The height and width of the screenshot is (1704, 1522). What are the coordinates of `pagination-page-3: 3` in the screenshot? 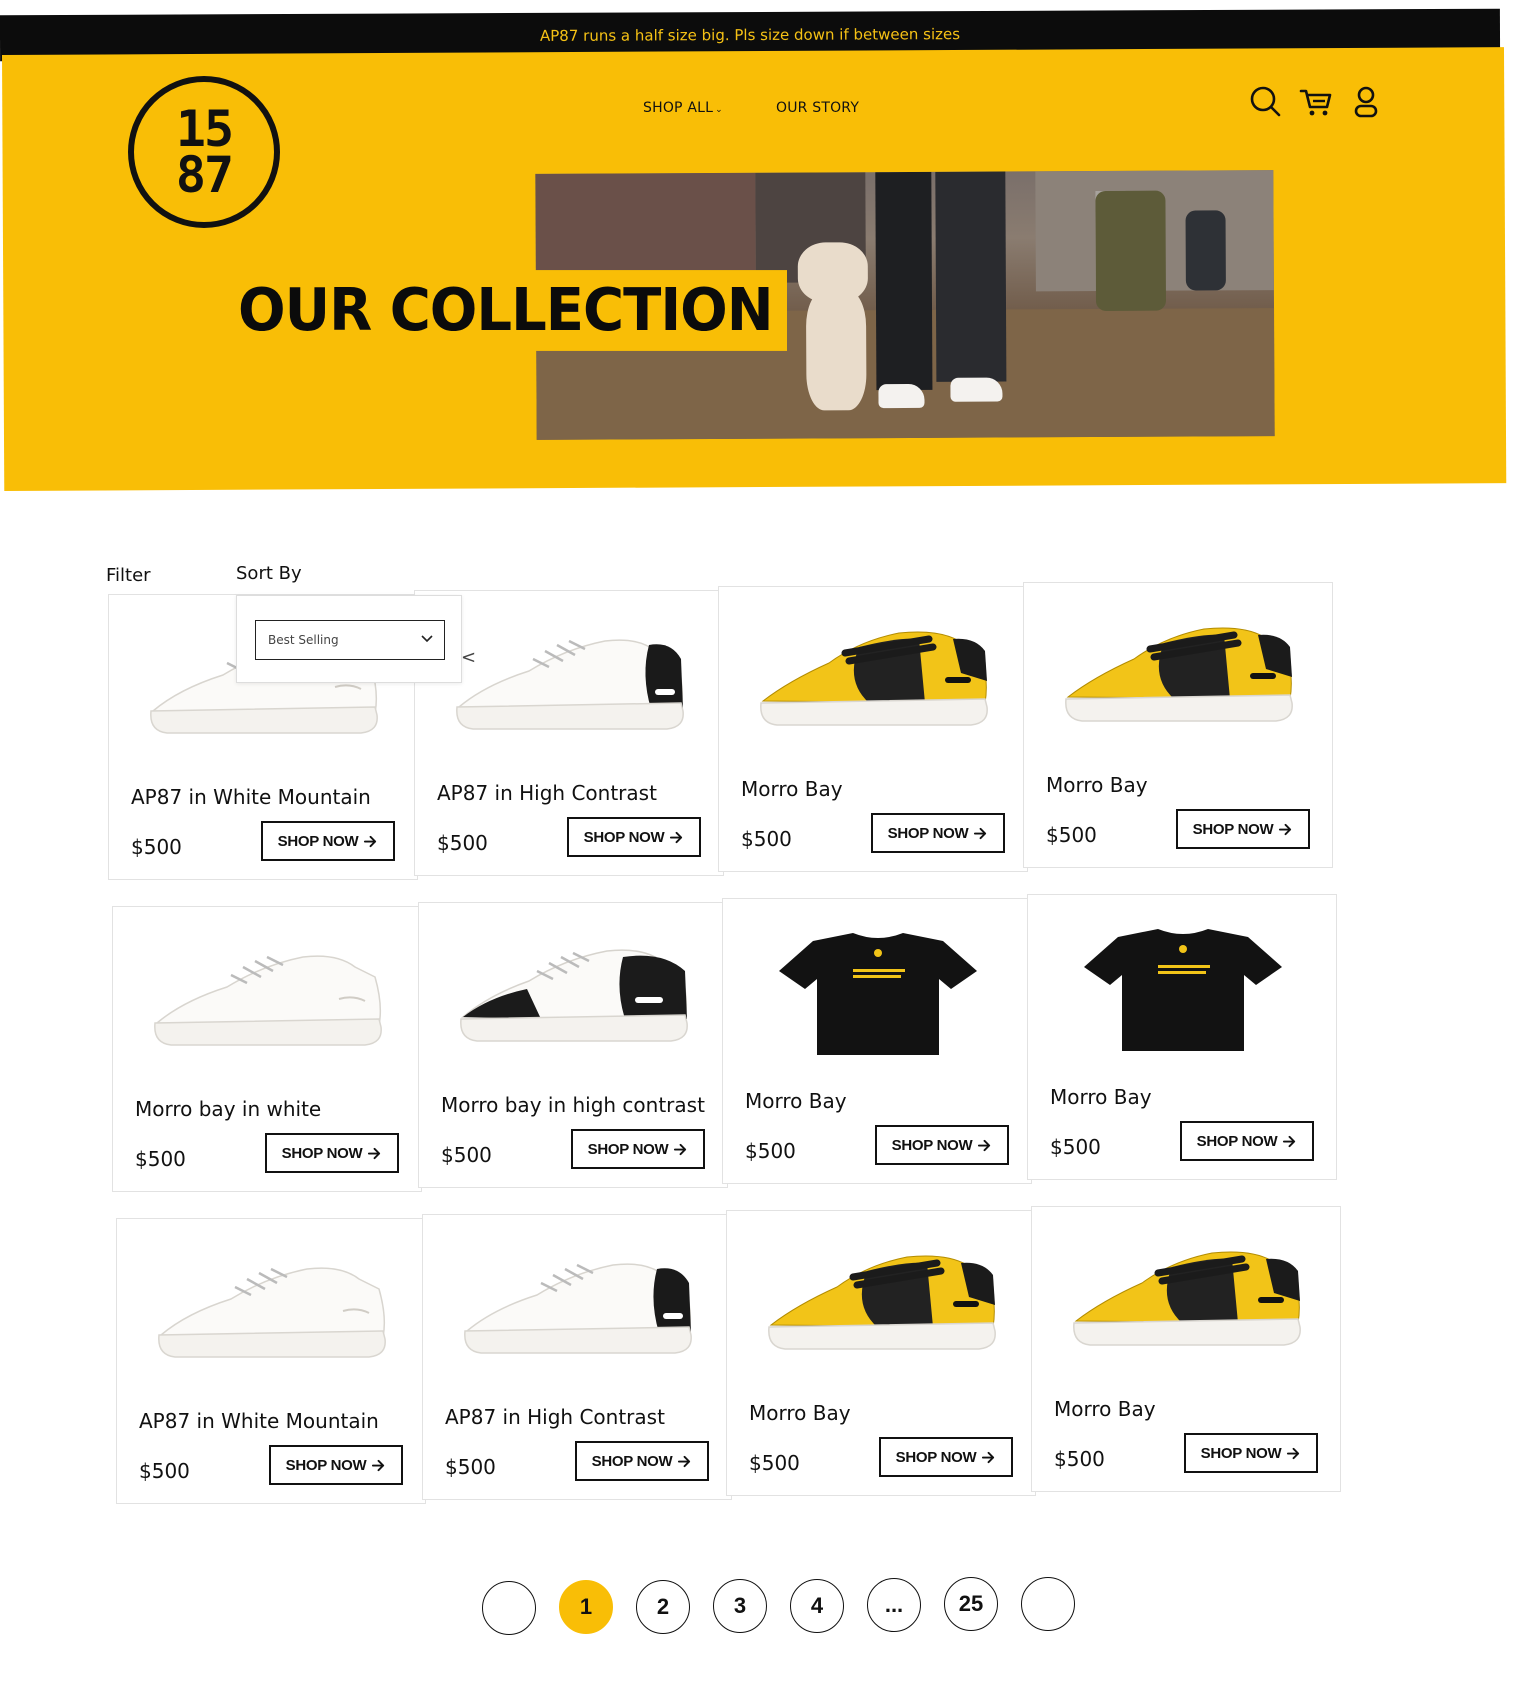 It's located at (740, 1606).